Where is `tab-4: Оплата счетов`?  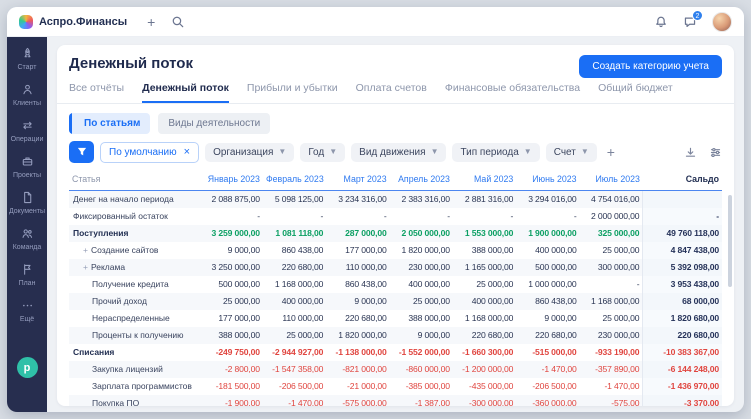 tab-4: Оплата счетов is located at coordinates (391, 91).